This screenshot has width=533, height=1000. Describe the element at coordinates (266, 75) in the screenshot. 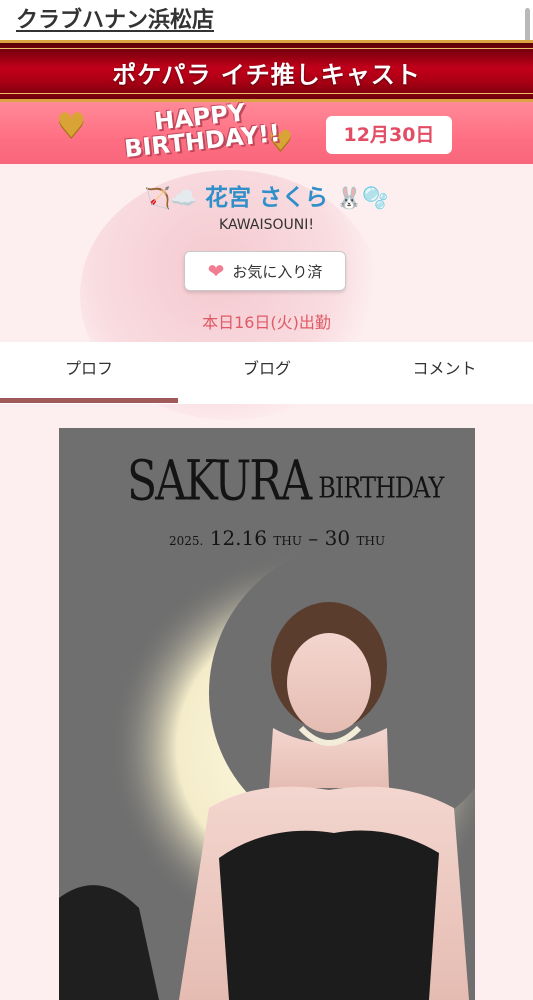

I see `banner-title: ポケパラ イチ推しキャスト` at that location.